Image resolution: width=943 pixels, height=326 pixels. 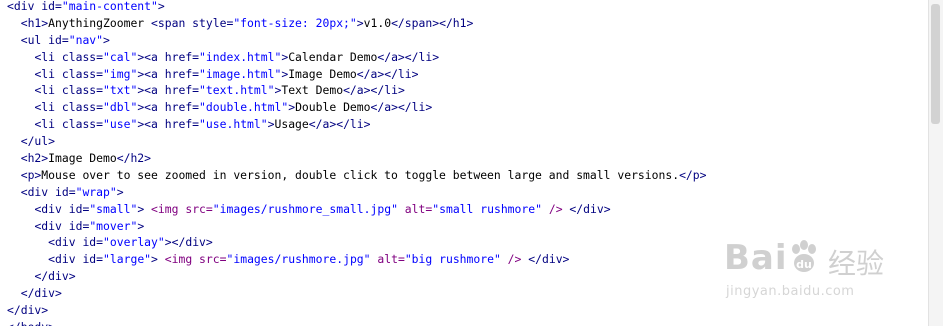 What do you see at coordinates (357, 322) in the screenshot?
I see `code-line: </body>` at bounding box center [357, 322].